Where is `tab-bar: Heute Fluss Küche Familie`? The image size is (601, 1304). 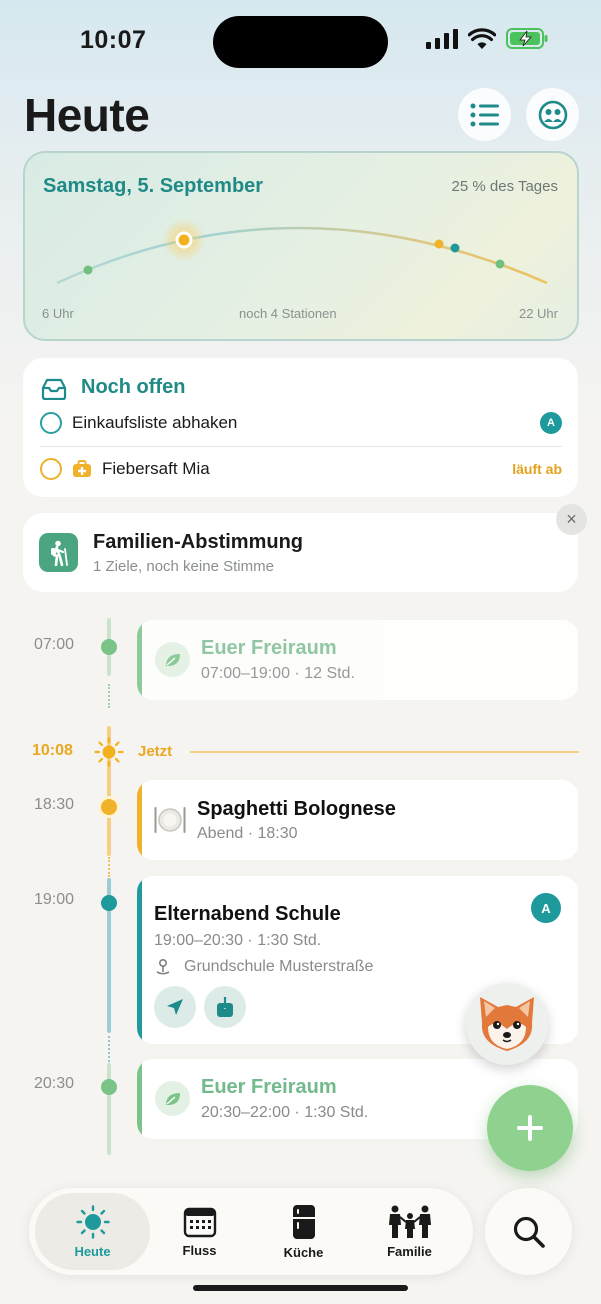
tab-bar: Heute Fluss Küche Familie is located at coordinates (251, 1231).